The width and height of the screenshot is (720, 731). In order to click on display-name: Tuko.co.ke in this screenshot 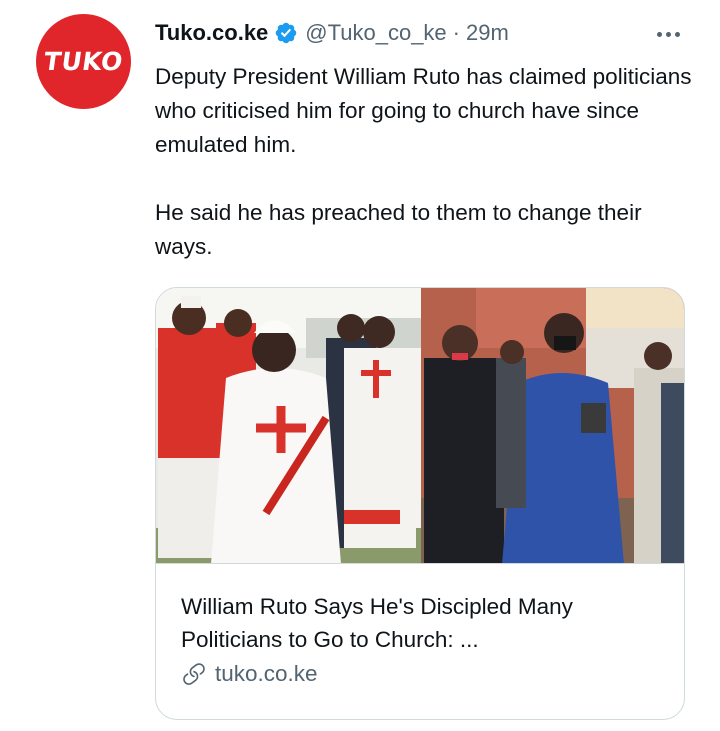, I will do `click(211, 33)`.